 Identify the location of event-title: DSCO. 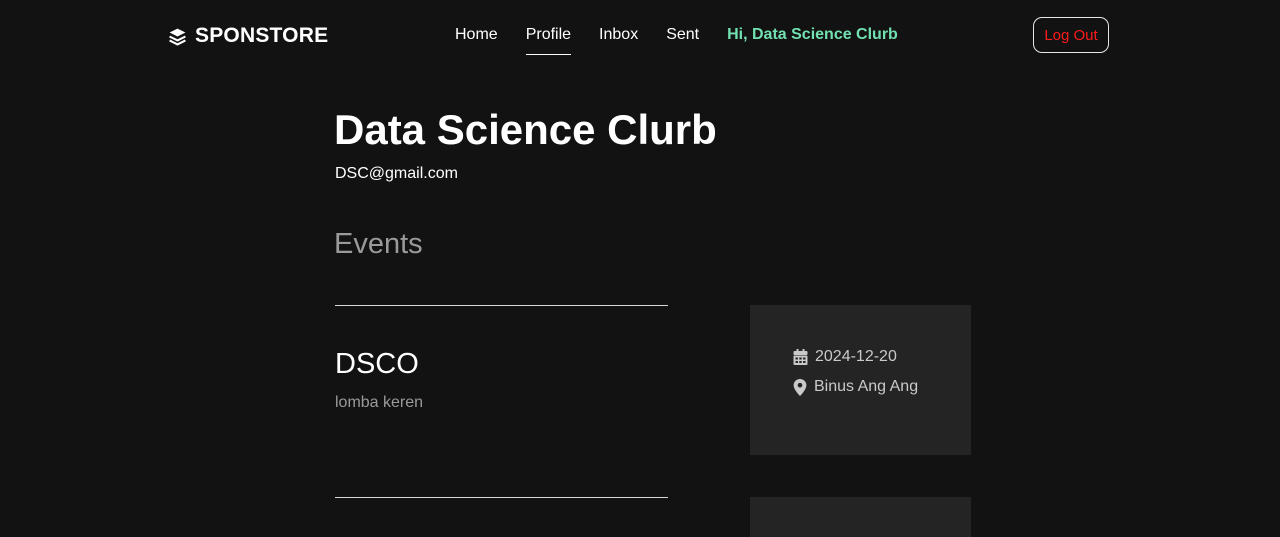
(377, 364).